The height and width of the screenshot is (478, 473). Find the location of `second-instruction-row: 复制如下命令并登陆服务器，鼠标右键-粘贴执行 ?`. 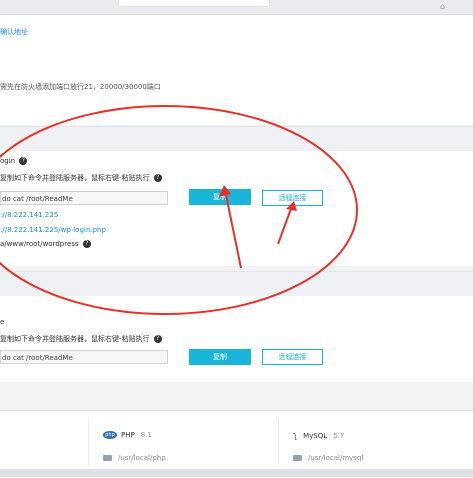

second-instruction-row: 复制如下命令并登陆服务器，鼠标右键-粘贴执行 ? is located at coordinates (81, 339).